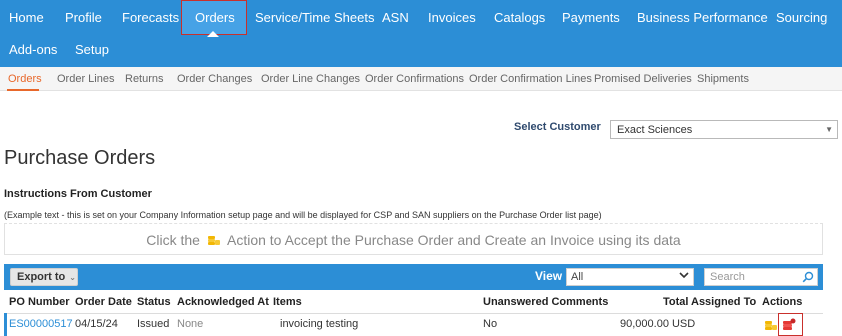 The height and width of the screenshot is (336, 842). What do you see at coordinates (413, 324) in the screenshot?
I see `table-row` at bounding box center [413, 324].